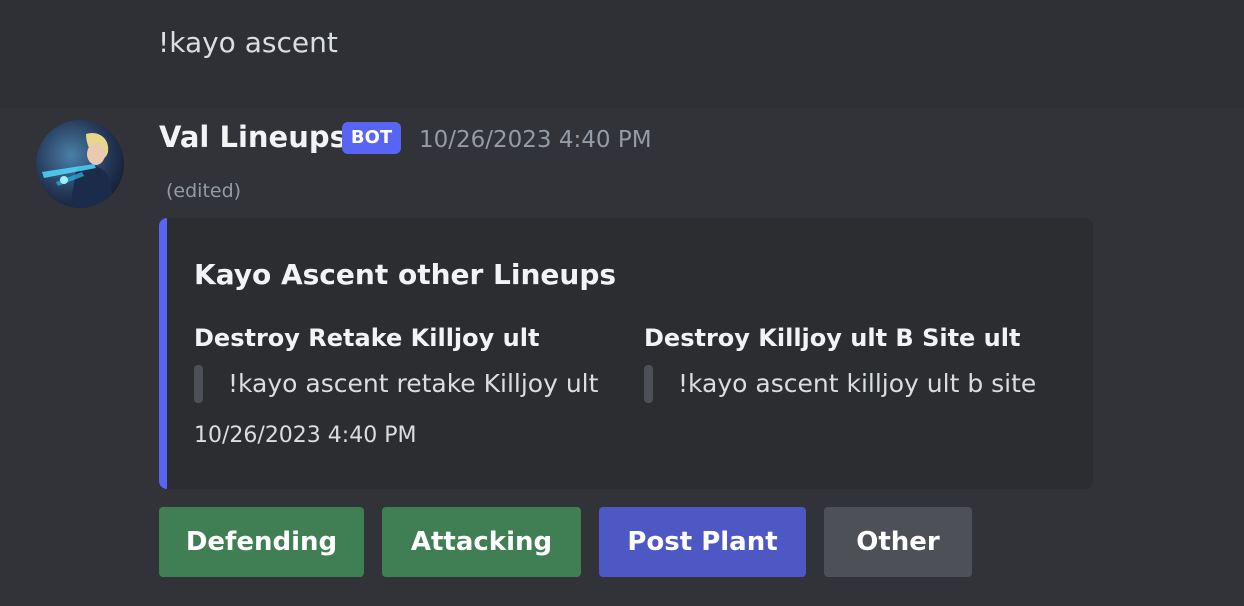 The width and height of the screenshot is (1244, 606). I want to click on defending-button: Defending, so click(261, 542).